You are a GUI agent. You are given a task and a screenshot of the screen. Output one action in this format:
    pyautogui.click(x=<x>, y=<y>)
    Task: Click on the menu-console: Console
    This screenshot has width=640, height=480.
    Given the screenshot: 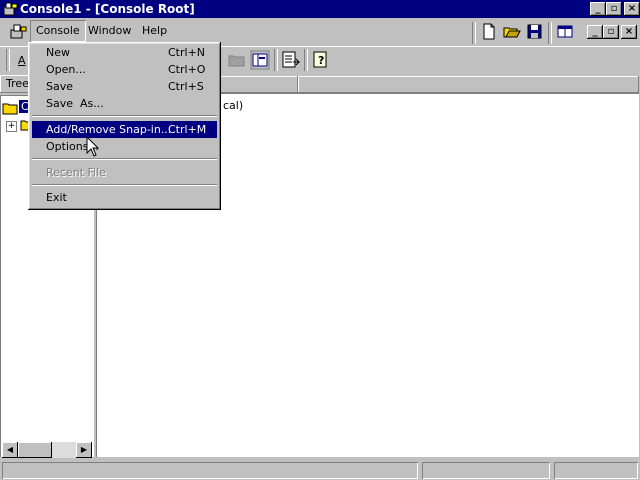 What is the action you would take?
    pyautogui.click(x=58, y=31)
    